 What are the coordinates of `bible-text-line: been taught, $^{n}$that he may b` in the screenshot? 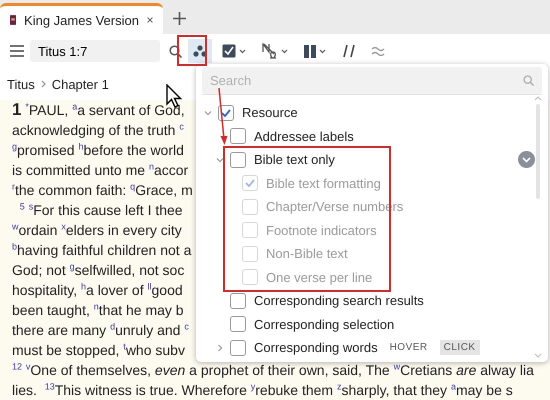 It's located at (98, 310).